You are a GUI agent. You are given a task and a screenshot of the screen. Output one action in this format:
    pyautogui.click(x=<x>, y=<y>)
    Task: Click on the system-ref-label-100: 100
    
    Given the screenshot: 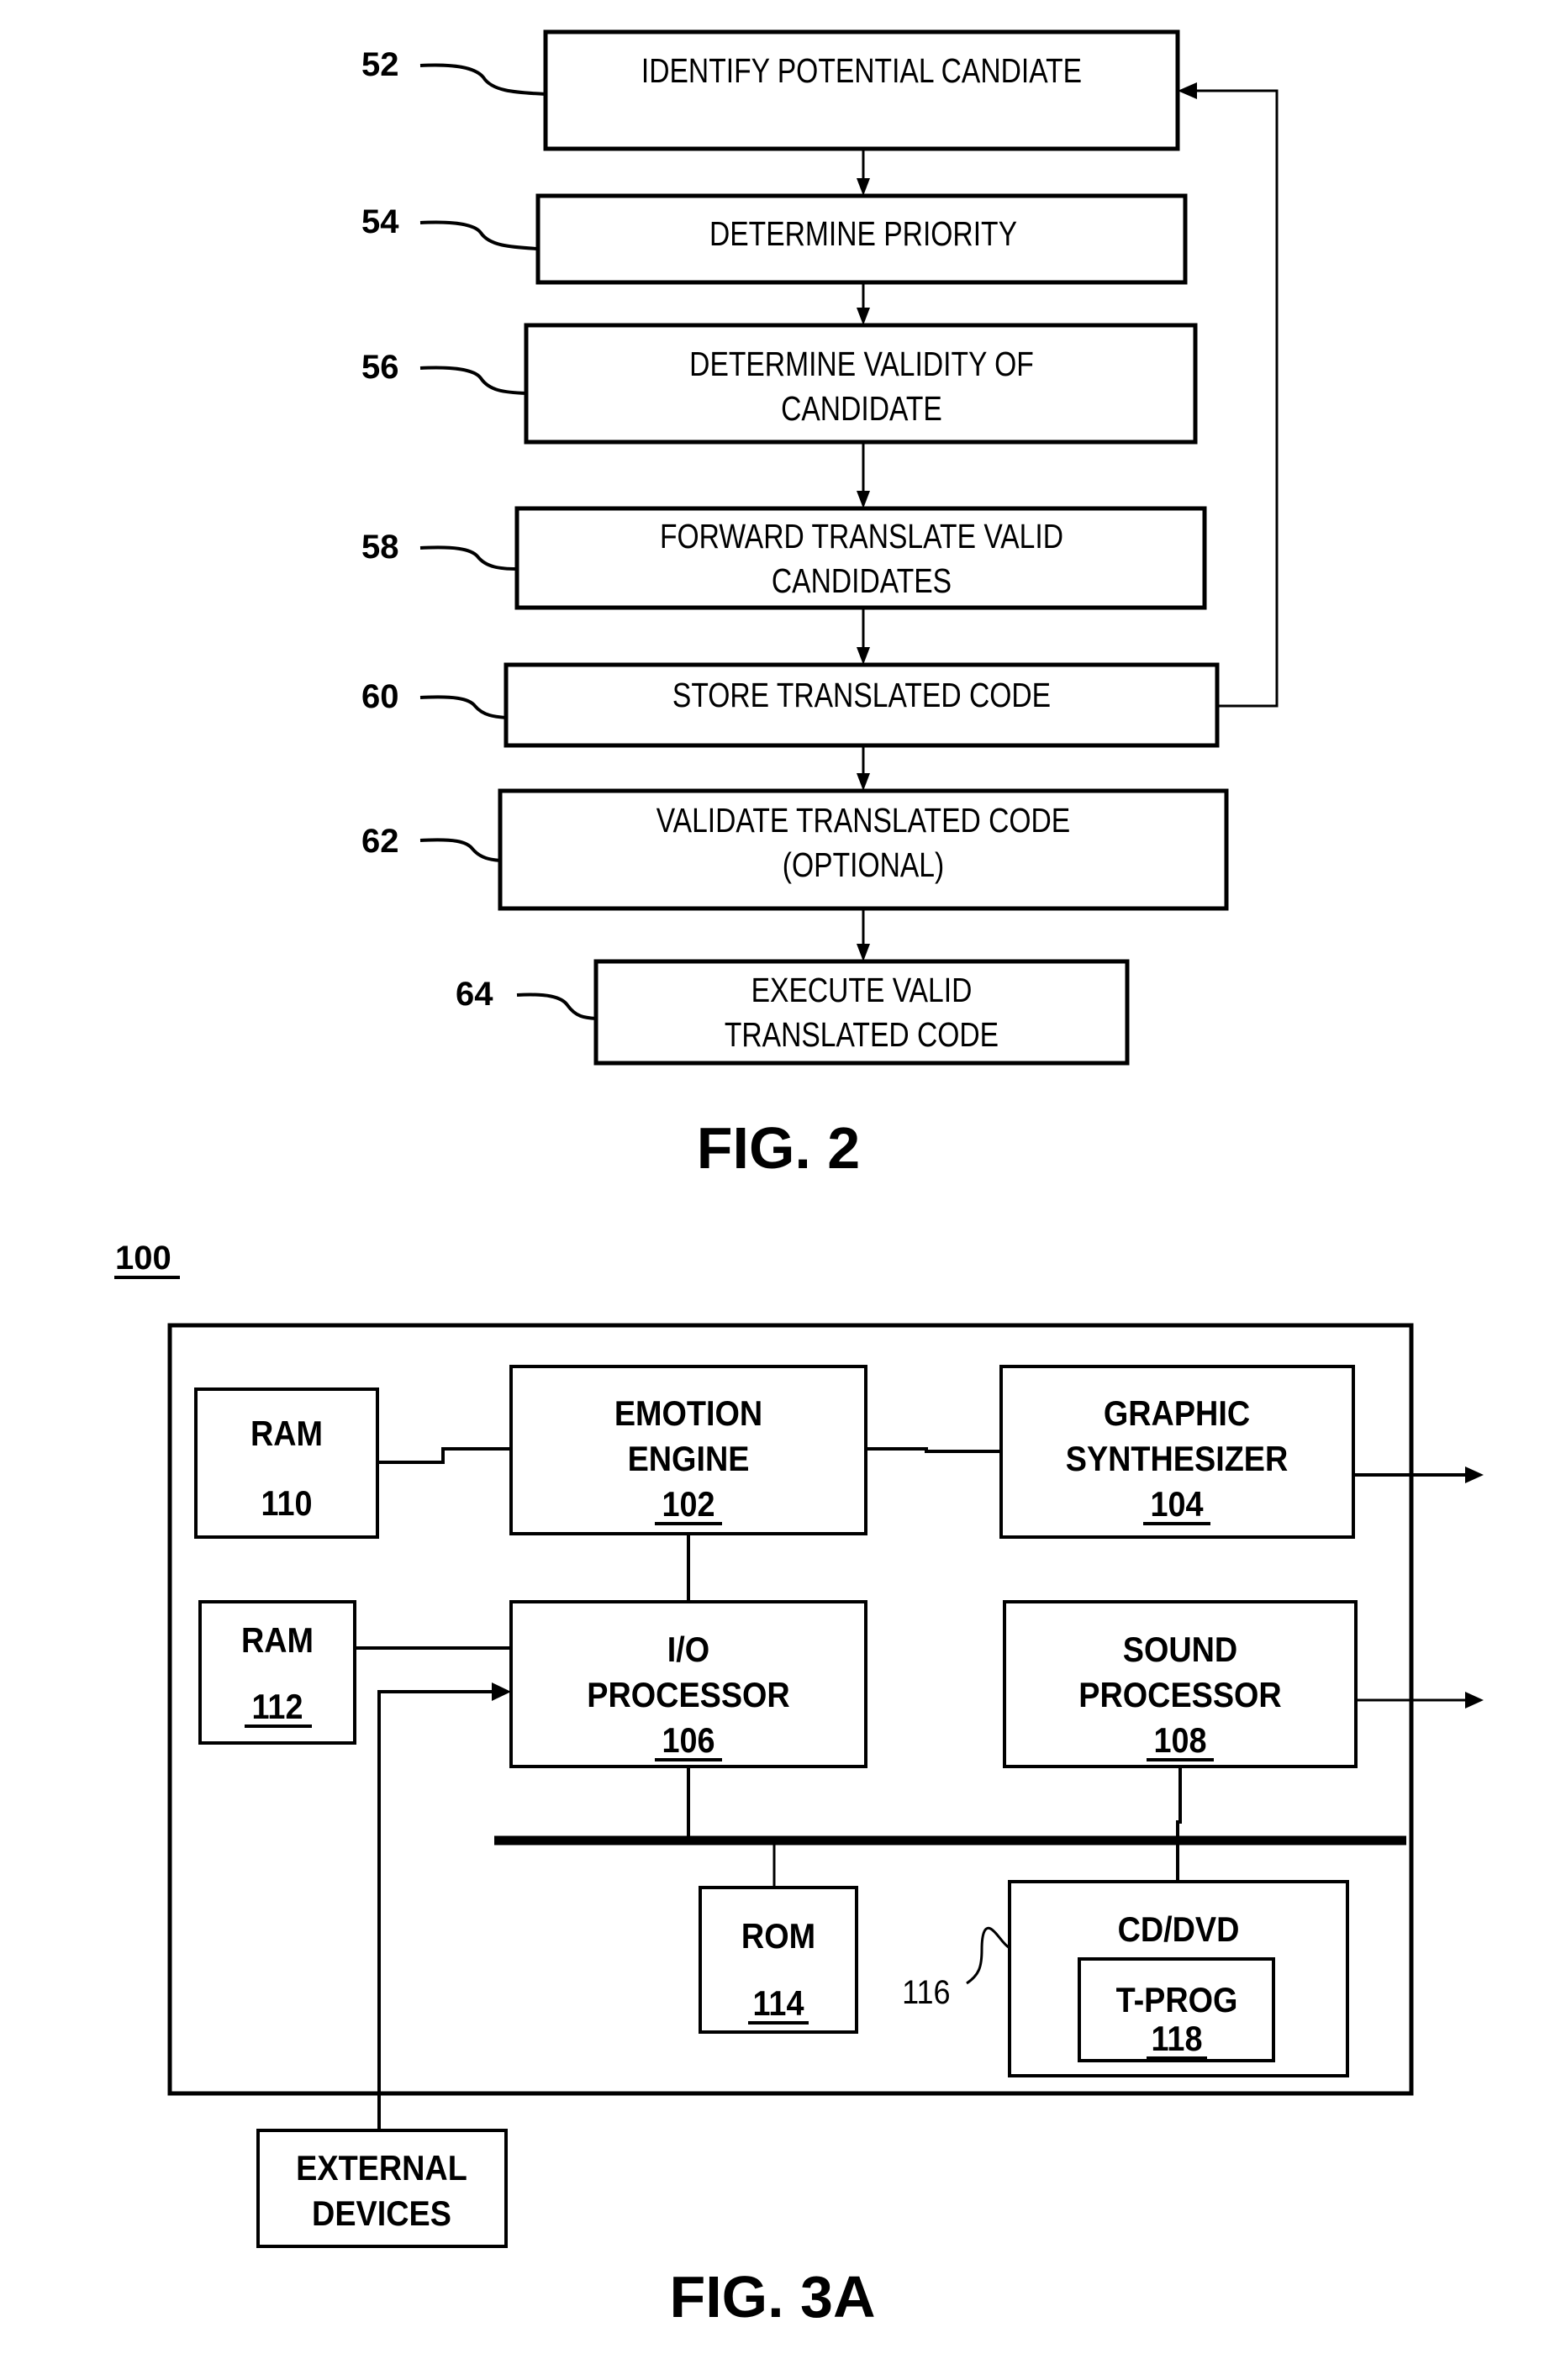 What is the action you would take?
    pyautogui.click(x=143, y=1258)
    